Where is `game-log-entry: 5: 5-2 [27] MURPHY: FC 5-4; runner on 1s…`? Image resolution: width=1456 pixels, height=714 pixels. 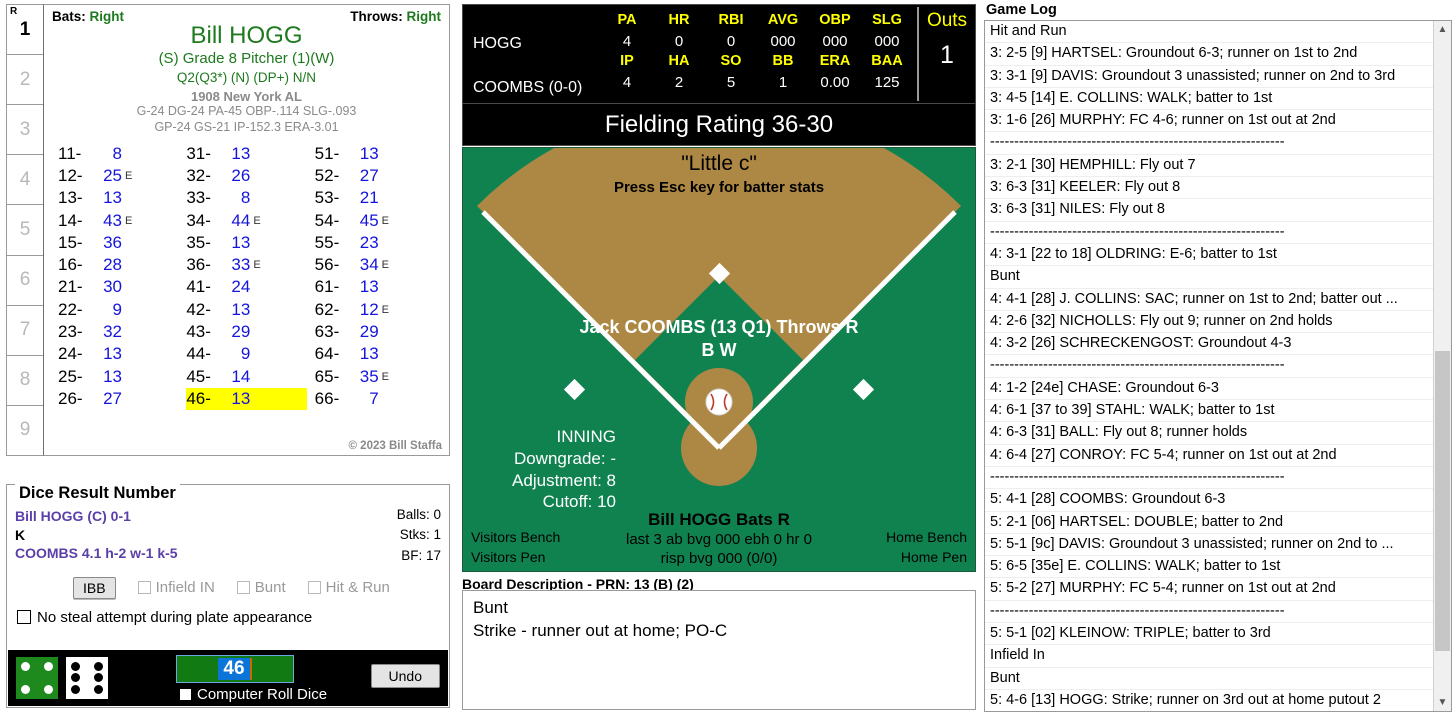 game-log-entry: 5: 5-2 [27] MURPHY: FC 5-4; runner on 1s… is located at coordinates (1218, 589).